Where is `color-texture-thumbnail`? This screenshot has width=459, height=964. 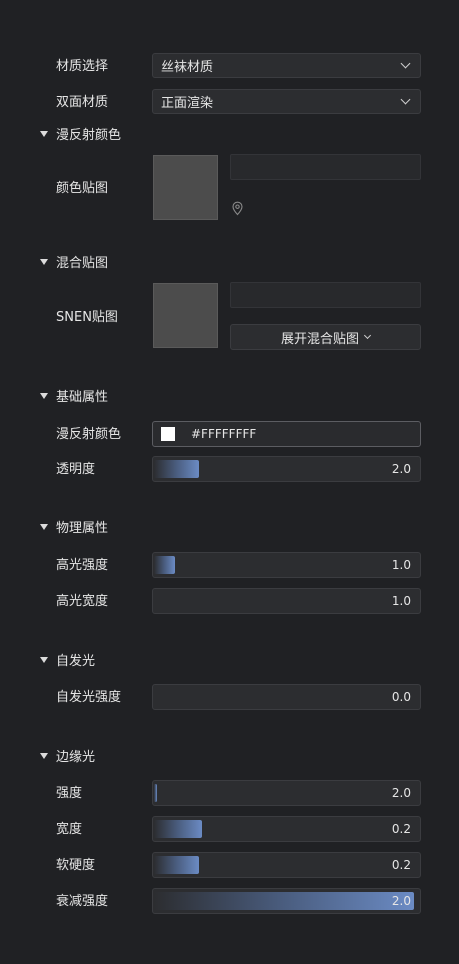 color-texture-thumbnail is located at coordinates (185, 187).